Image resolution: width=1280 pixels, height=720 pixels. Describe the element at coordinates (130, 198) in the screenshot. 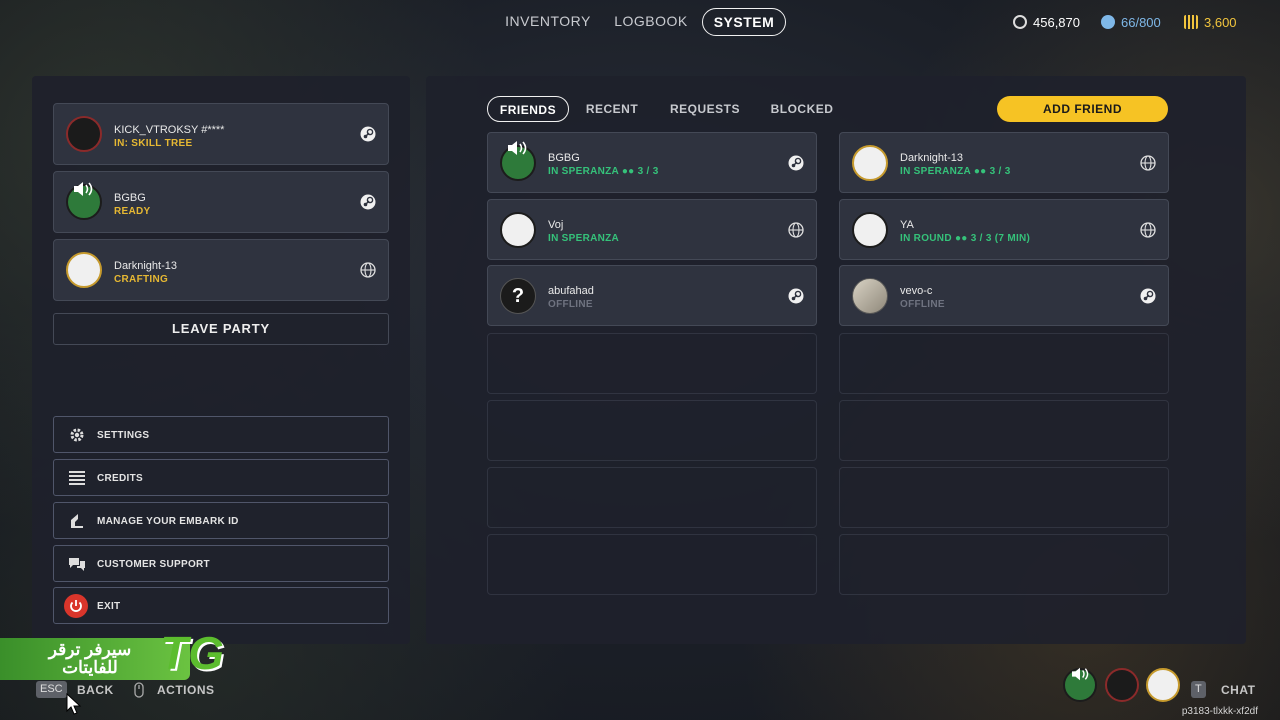

I see `party-member-name: BGBG` at that location.